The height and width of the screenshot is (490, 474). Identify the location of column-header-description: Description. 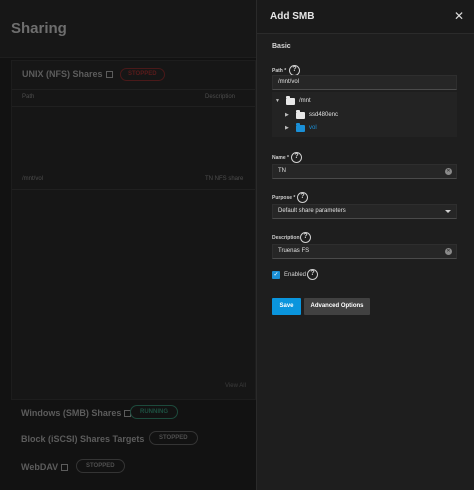
(220, 97).